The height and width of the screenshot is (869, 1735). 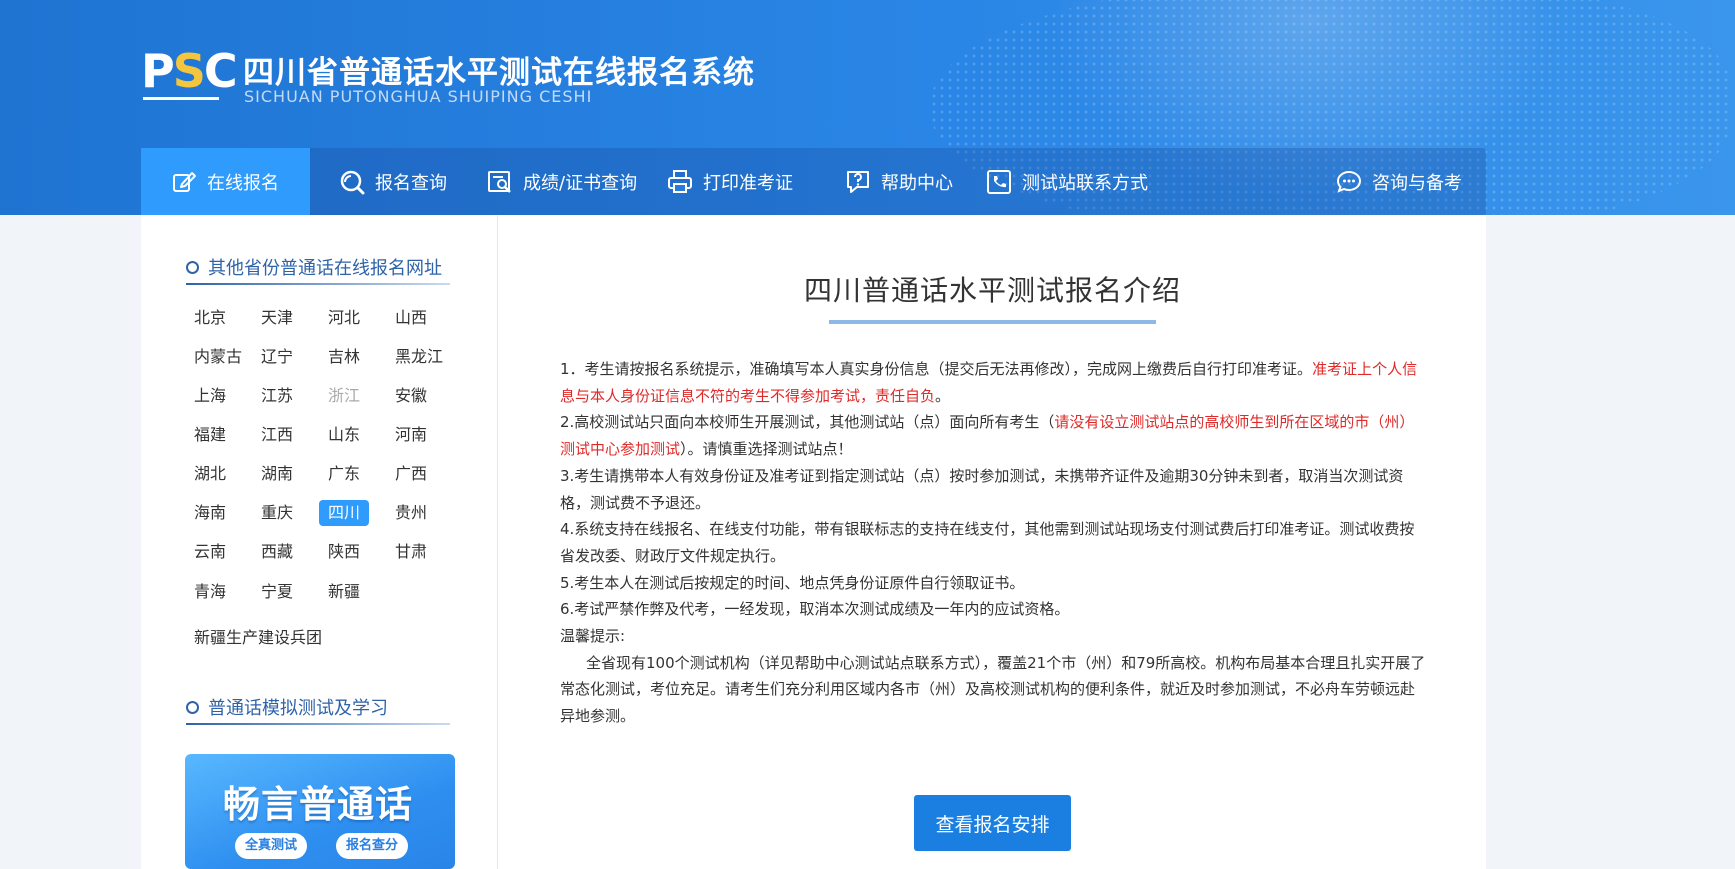 What do you see at coordinates (314, 267) in the screenshot?
I see `provinces-section-title: 其他省份普通话在线报名网址` at bounding box center [314, 267].